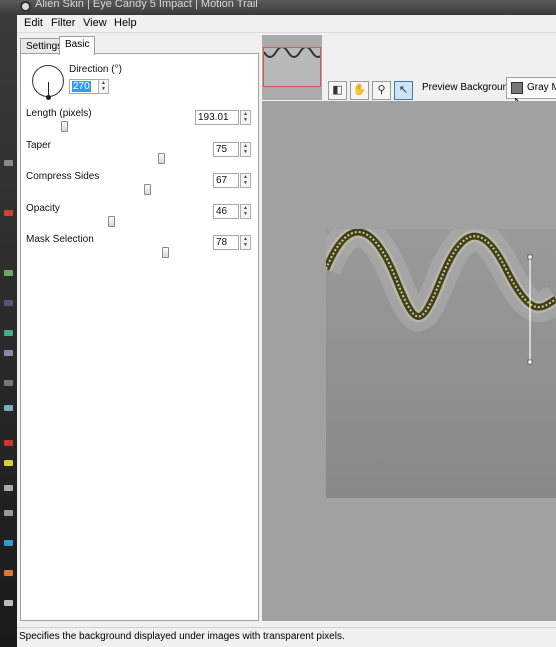  What do you see at coordinates (226, 180) in the screenshot?
I see `compress-sides-input: 67` at bounding box center [226, 180].